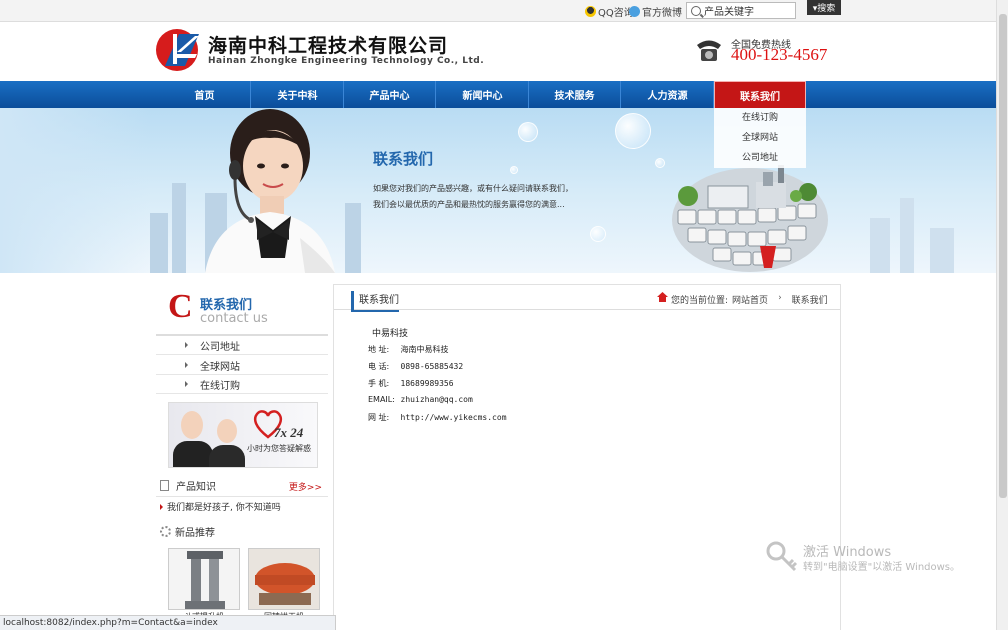 The height and width of the screenshot is (630, 1008). What do you see at coordinates (375, 301) in the screenshot?
I see `content-title: 联系我们` at bounding box center [375, 301].